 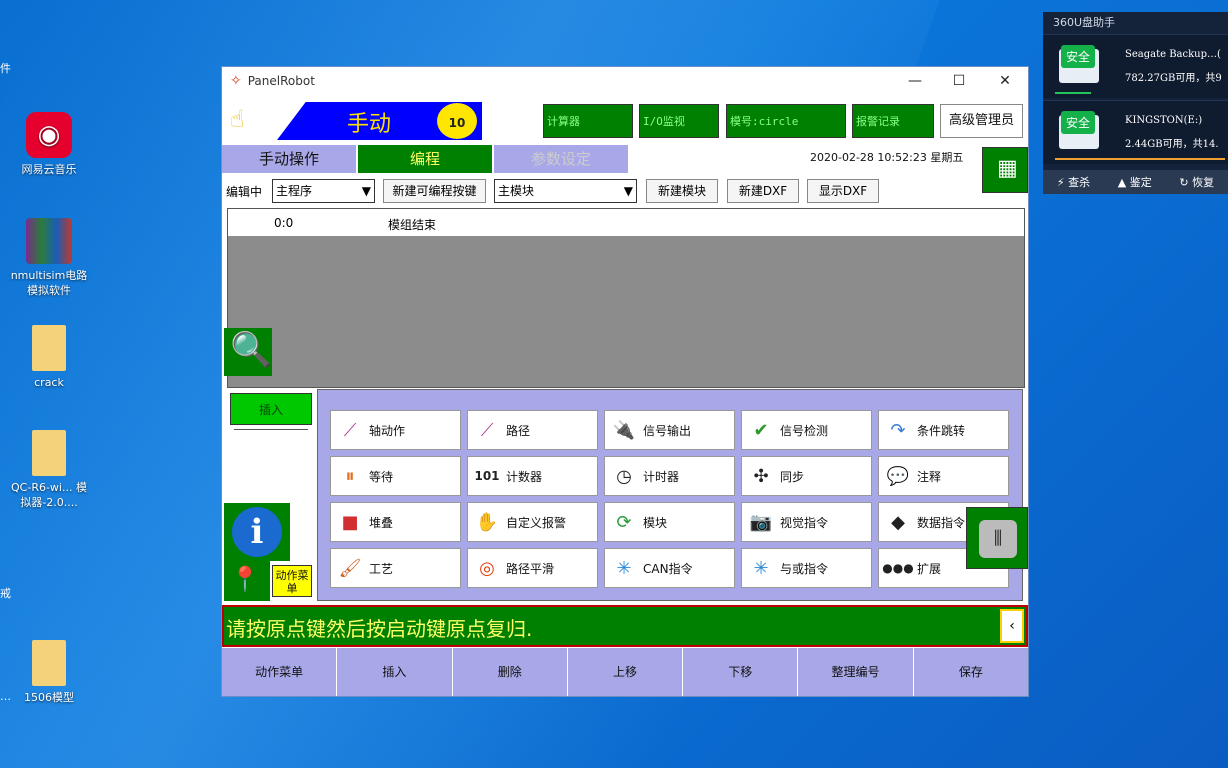 What do you see at coordinates (247, 581) in the screenshot?
I see `location-pin-icon: 📍` at bounding box center [247, 581].